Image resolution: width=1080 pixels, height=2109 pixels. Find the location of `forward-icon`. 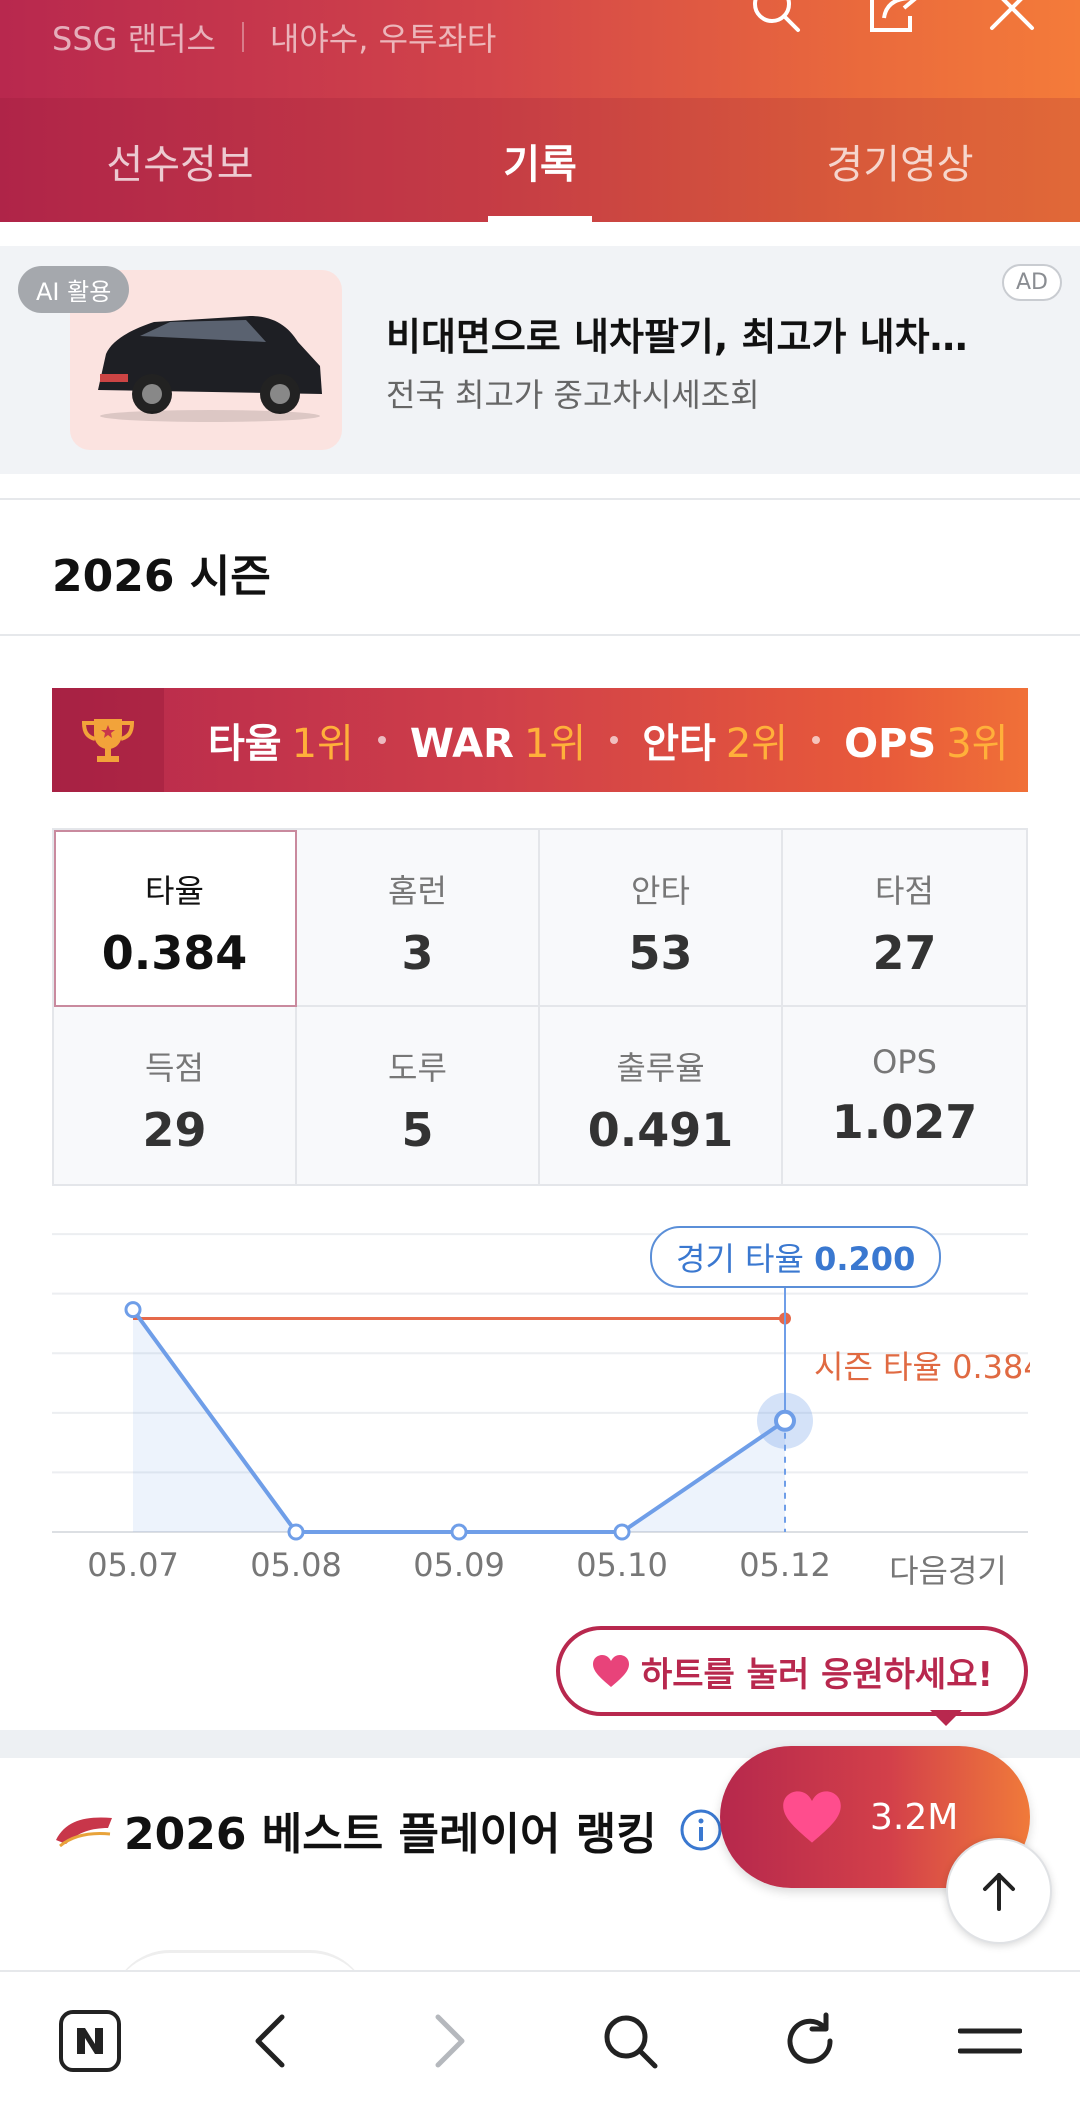

forward-icon is located at coordinates (450, 2040).